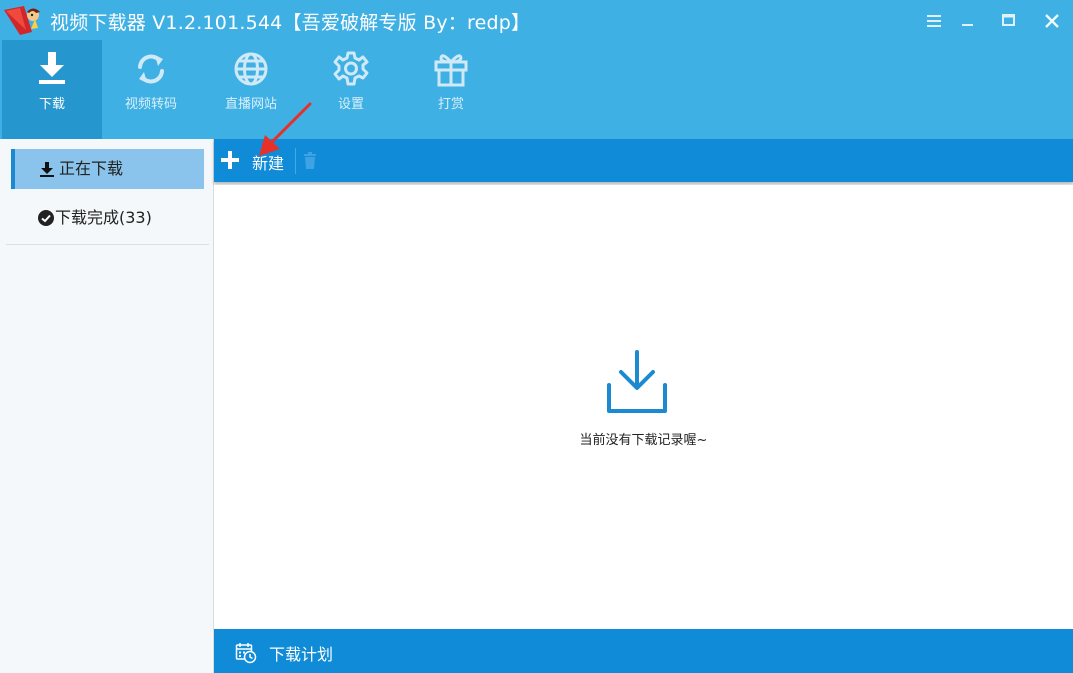 Image resolution: width=1073 pixels, height=673 pixels. What do you see at coordinates (91, 168) in the screenshot?
I see `sidebar-item-label: 正在下载` at bounding box center [91, 168].